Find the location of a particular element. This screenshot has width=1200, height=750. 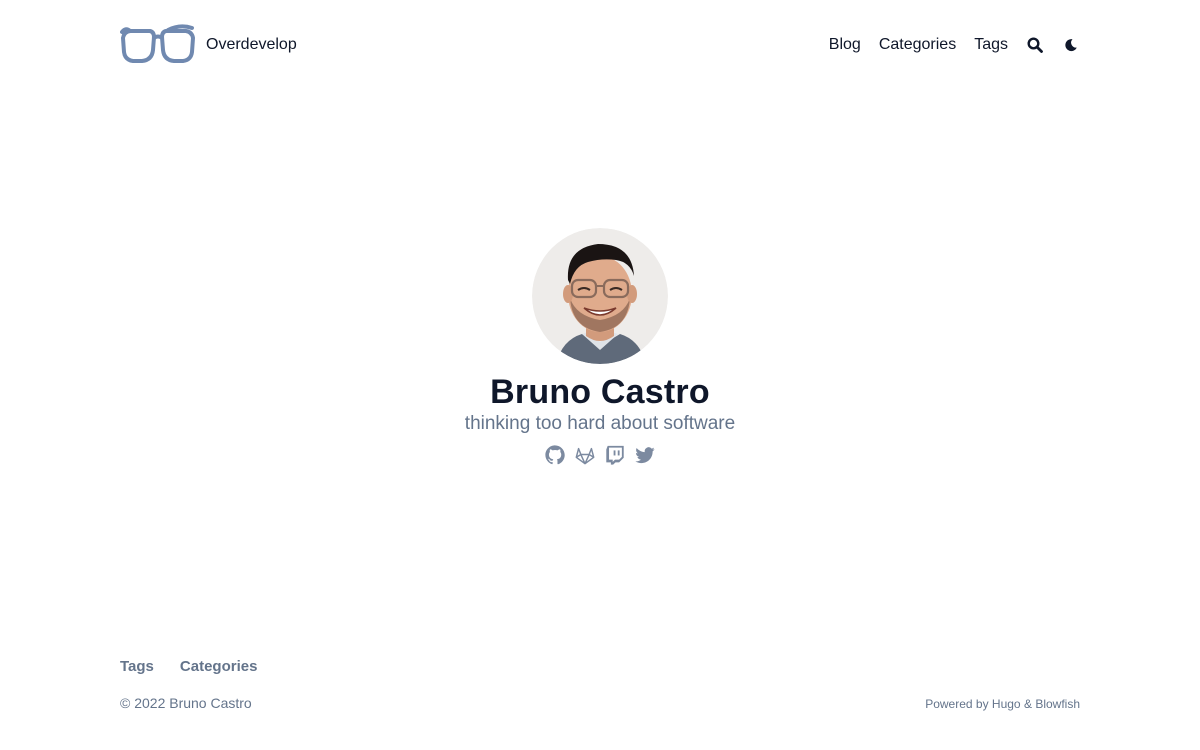

footer-nav: Tags Categories is located at coordinates (188, 666).